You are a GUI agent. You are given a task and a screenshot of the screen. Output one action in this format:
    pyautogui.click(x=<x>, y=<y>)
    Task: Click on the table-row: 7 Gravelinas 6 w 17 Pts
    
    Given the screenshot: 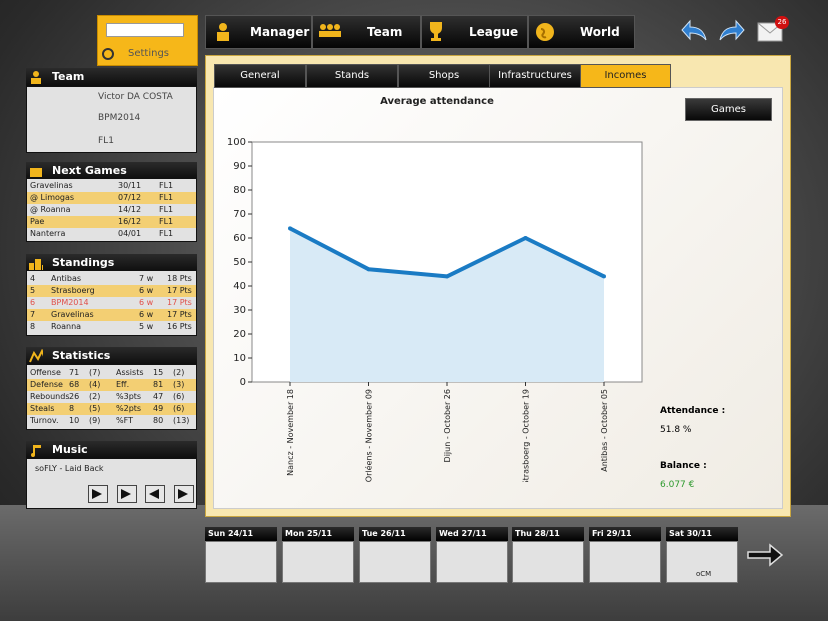 What is the action you would take?
    pyautogui.click(x=111, y=315)
    